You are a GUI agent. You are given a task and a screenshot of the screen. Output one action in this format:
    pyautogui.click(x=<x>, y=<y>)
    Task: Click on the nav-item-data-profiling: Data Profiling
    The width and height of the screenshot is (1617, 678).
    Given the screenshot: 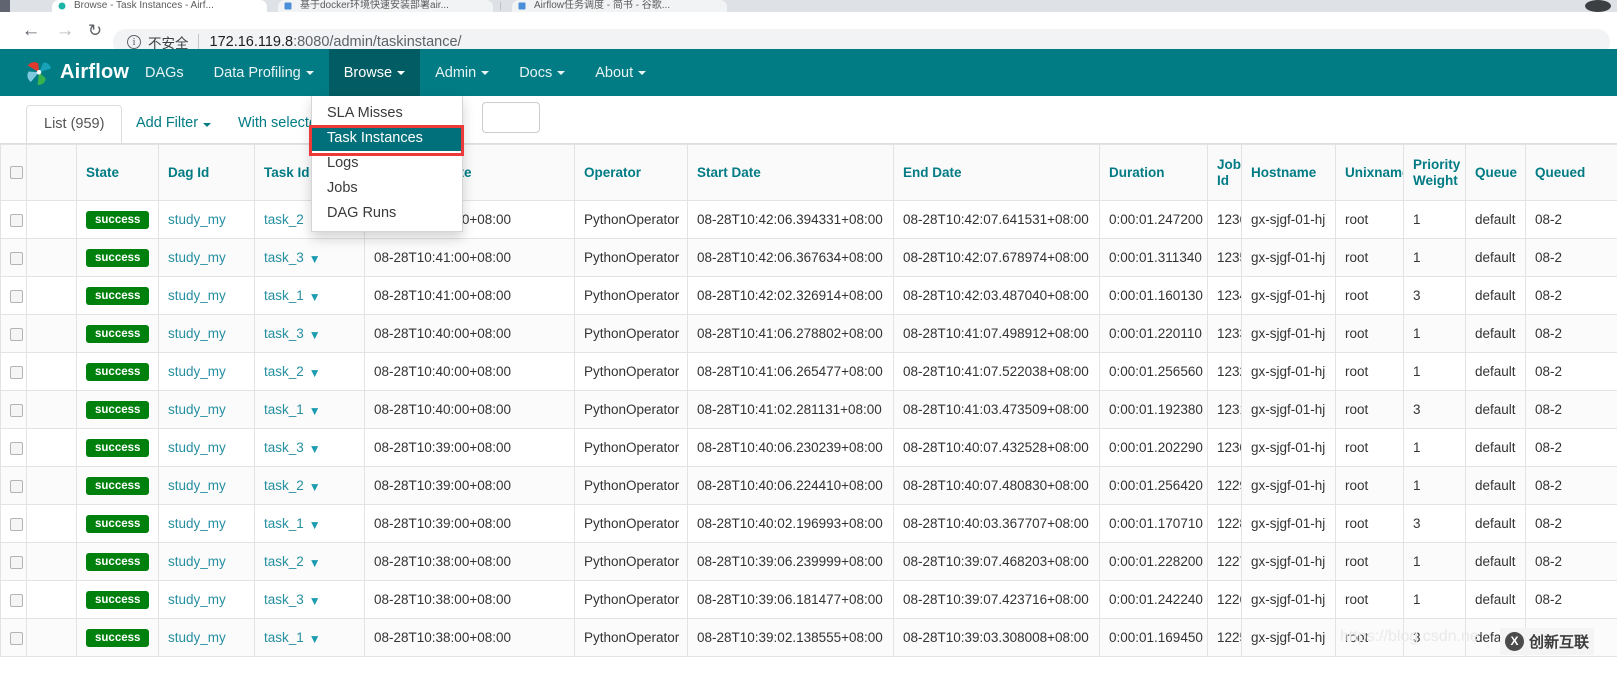 What is the action you would take?
    pyautogui.click(x=264, y=72)
    